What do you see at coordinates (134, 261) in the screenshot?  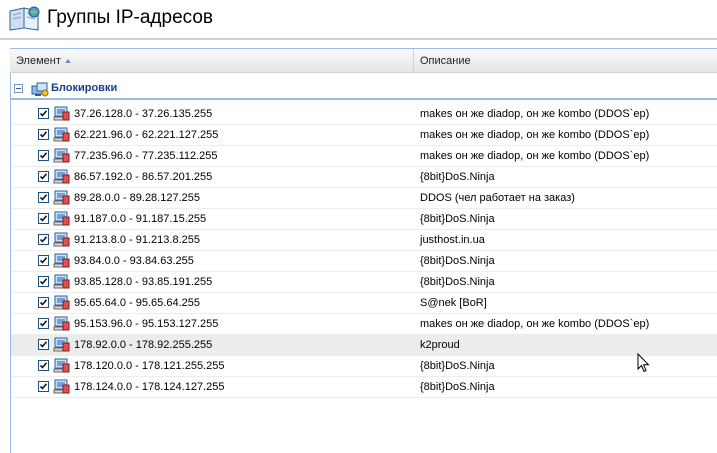 I see `ip-range-cell: 93.84.0.0 - 93.84.63.255` at bounding box center [134, 261].